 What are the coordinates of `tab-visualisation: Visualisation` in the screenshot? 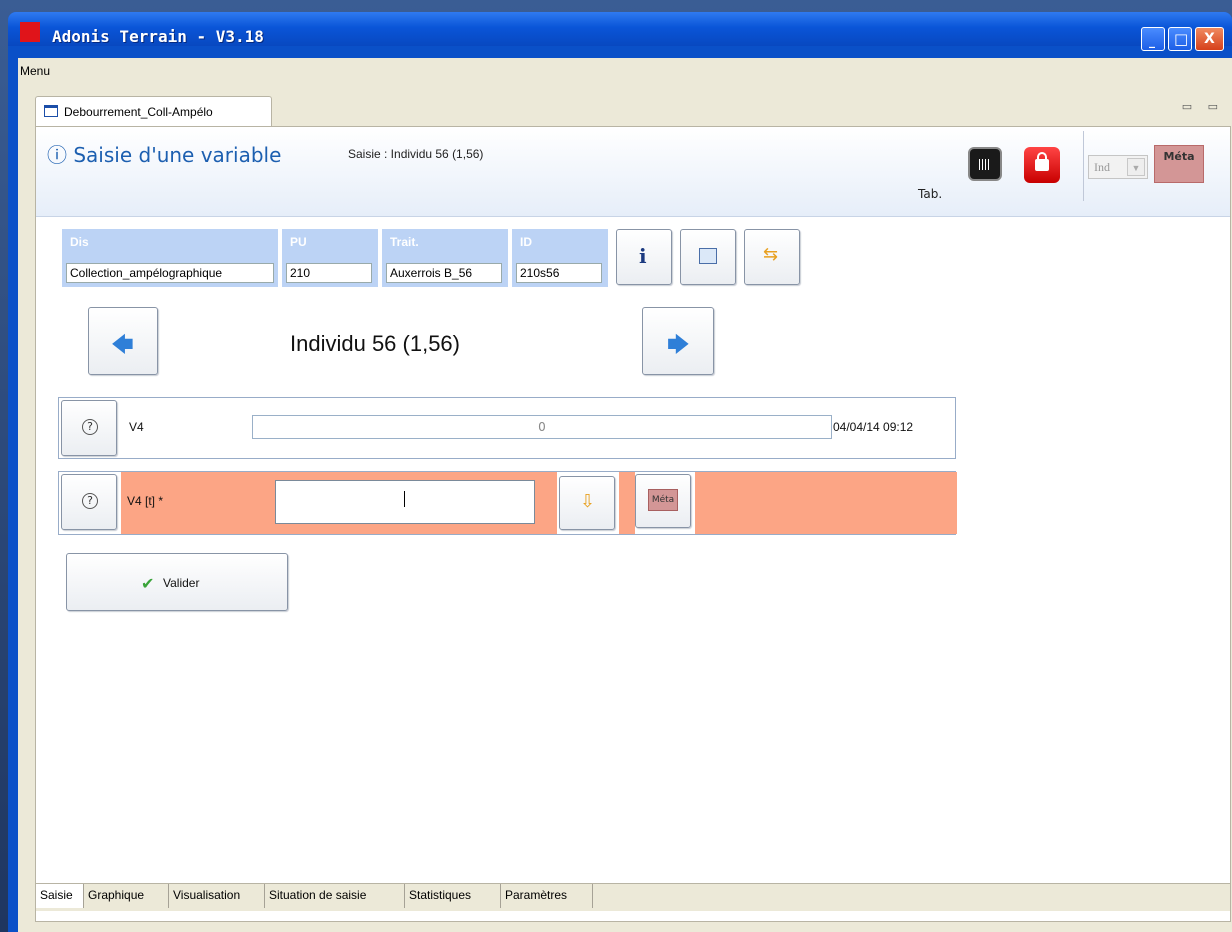 It's located at (217, 896).